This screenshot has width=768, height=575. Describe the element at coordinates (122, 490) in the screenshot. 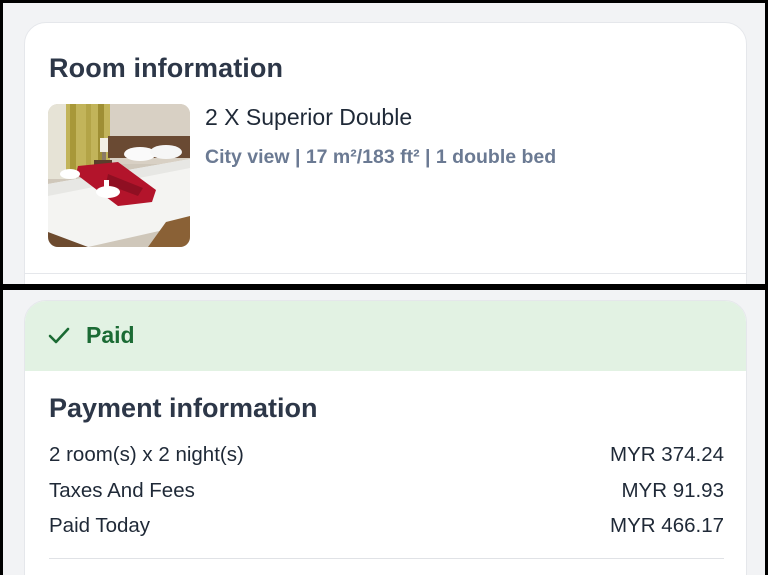

I see `payment-row-label: Taxes And Fees` at that location.